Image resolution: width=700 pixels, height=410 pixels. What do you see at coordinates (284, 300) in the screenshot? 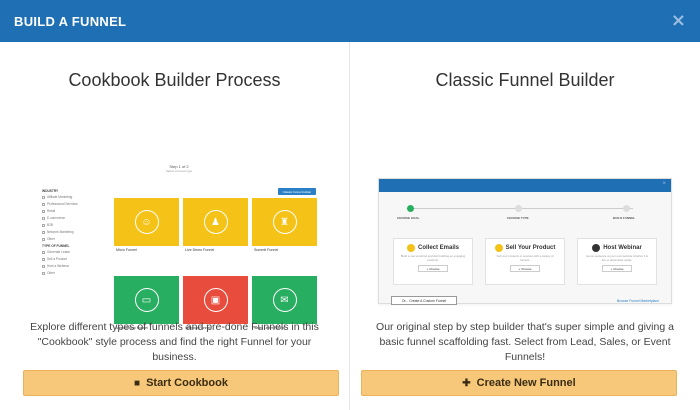
I see `letter-icon: ✉` at bounding box center [284, 300].